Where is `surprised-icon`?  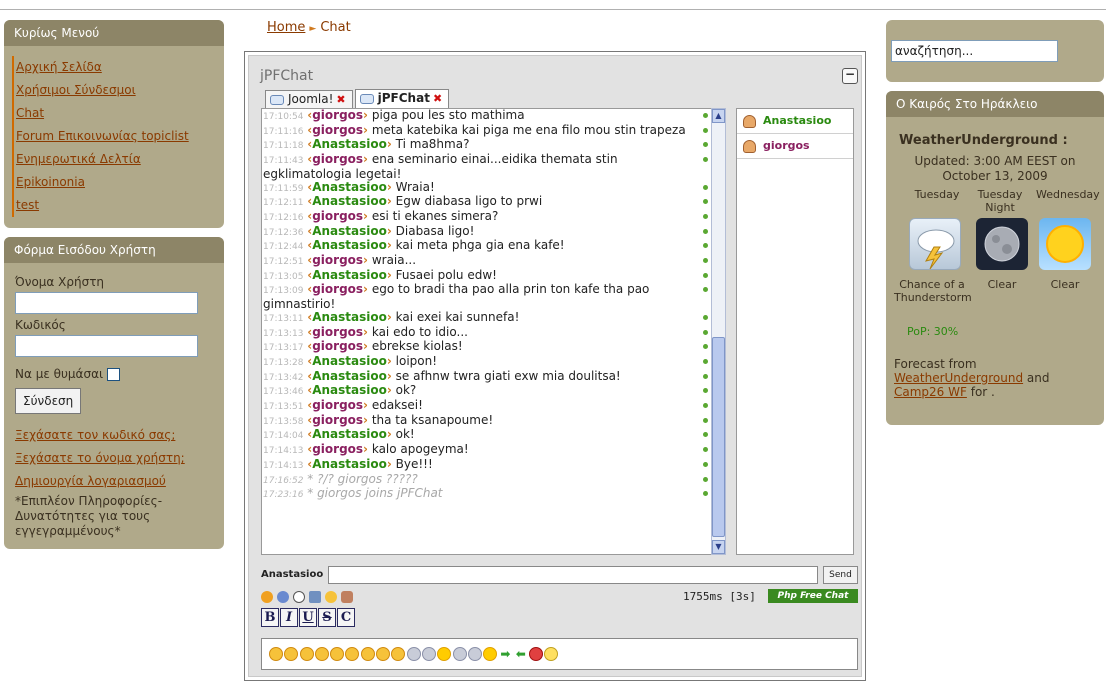
surprised-icon is located at coordinates (306, 653).